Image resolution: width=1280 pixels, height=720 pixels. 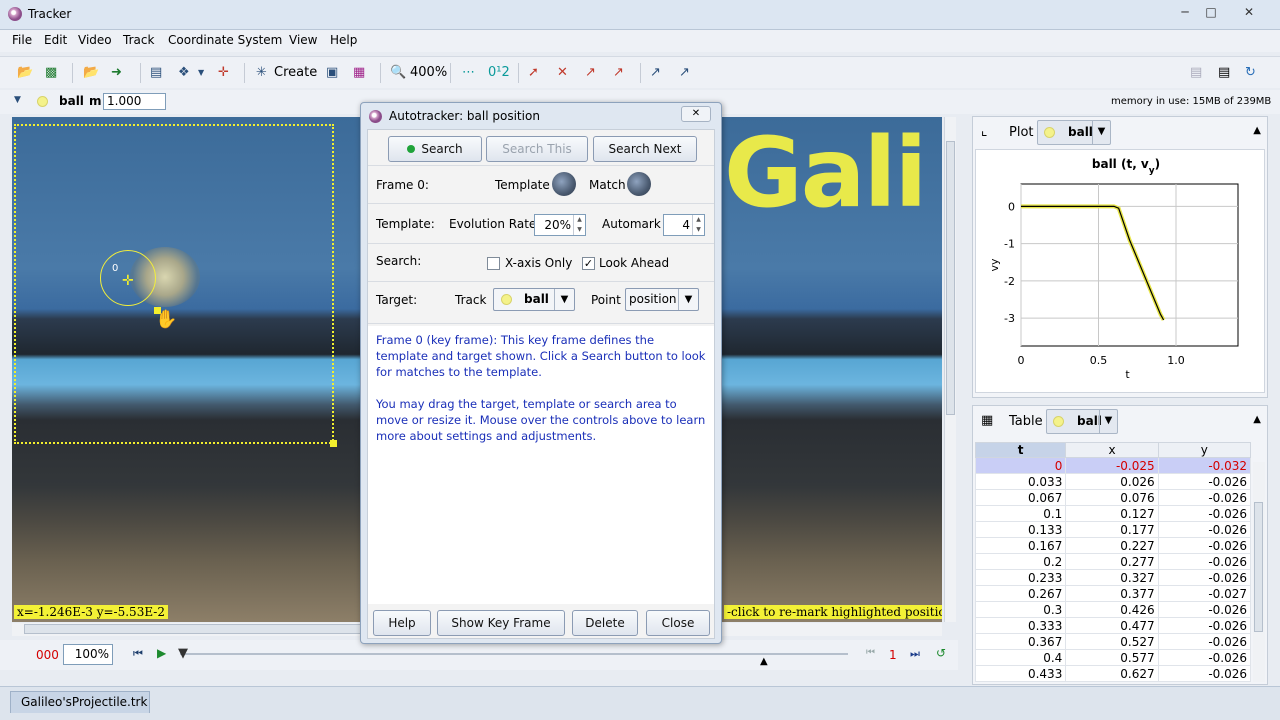 I want to click on loop-icon: ↺, so click(x=941, y=653).